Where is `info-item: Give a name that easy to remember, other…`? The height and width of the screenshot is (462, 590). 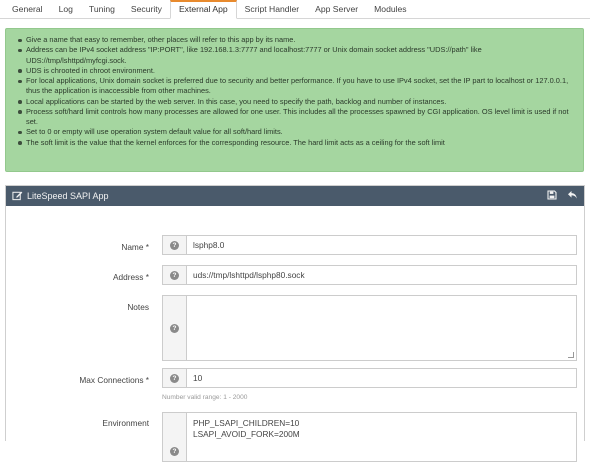 info-item: Give a name that easy to remember, other… is located at coordinates (296, 40).